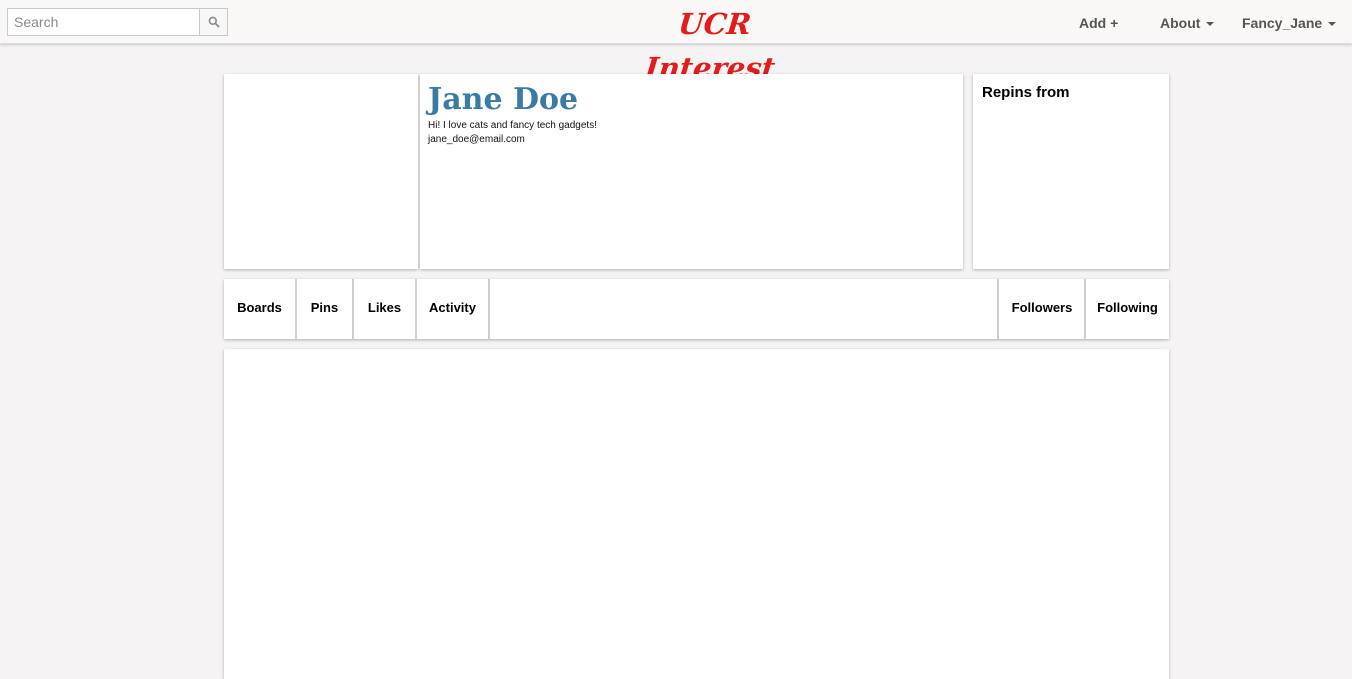 The image size is (1352, 679). I want to click on profile-email: jane_doe@email.com, so click(476, 139).